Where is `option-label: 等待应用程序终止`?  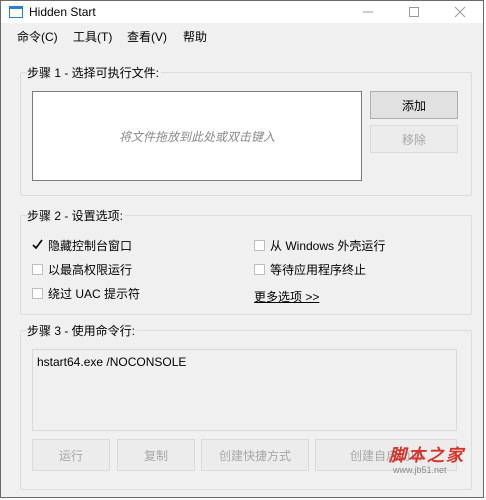
option-label: 等待应用程序终止 is located at coordinates (318, 270).